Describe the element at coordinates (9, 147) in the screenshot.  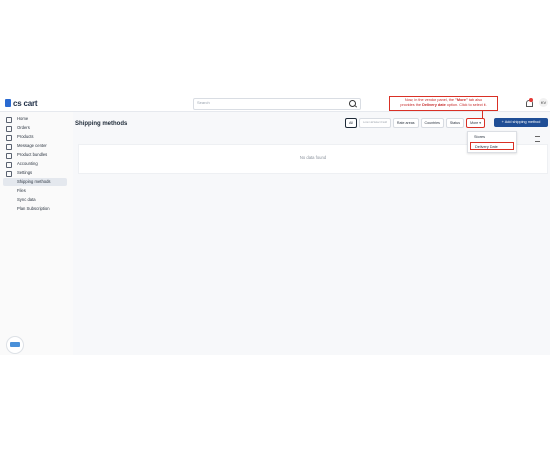
I see `message-icon` at that location.